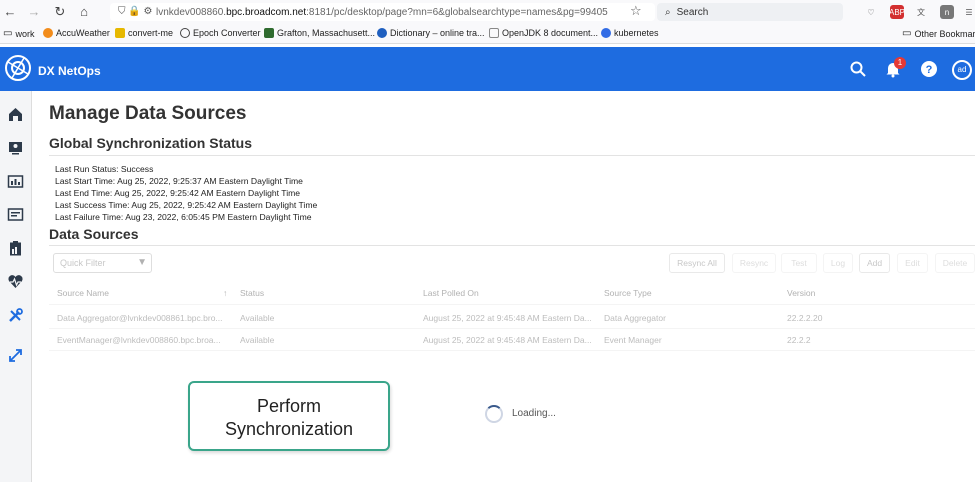 This screenshot has height=482, width=975. What do you see at coordinates (900, 63) in the screenshot?
I see `notification-badge: 1` at bounding box center [900, 63].